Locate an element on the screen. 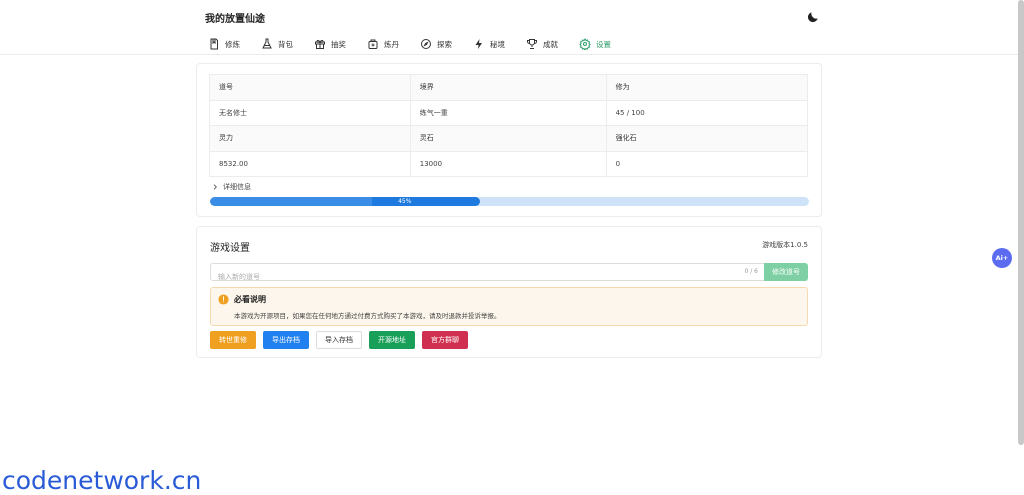 The height and width of the screenshot is (495, 1024). stat-header-realm: 境界 is located at coordinates (508, 87).